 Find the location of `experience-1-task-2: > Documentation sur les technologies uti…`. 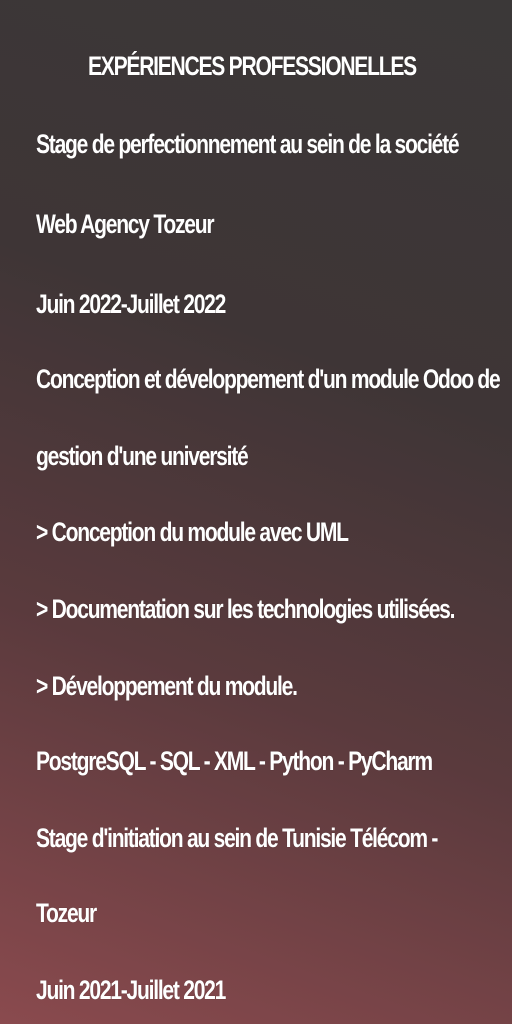

experience-1-task-2: > Documentation sur les technologies uti… is located at coordinates (245, 609).